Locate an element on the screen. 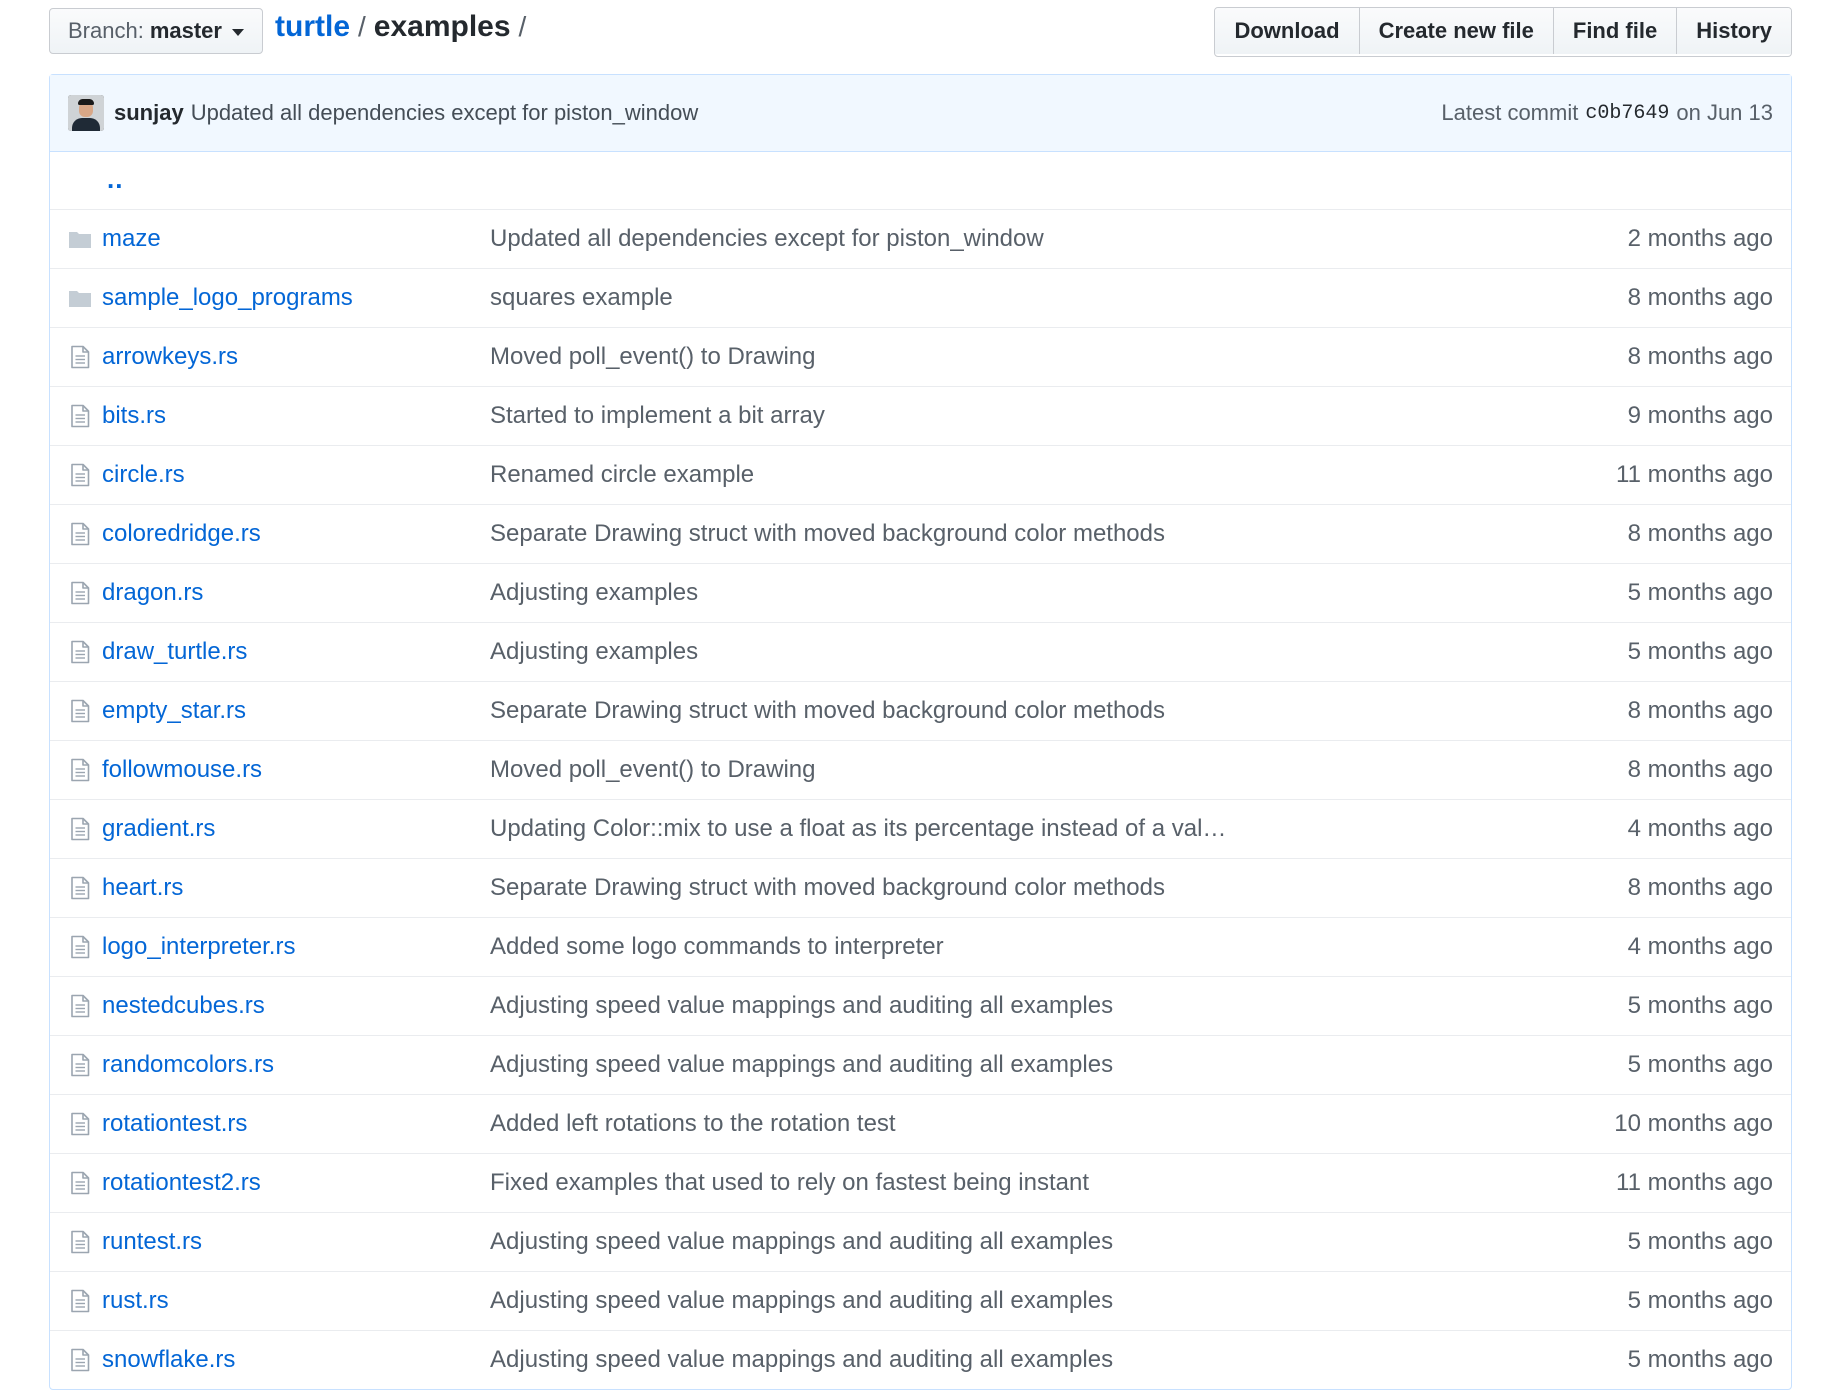 The height and width of the screenshot is (1390, 1842). create-new-file-button: Create new file is located at coordinates (1456, 31).